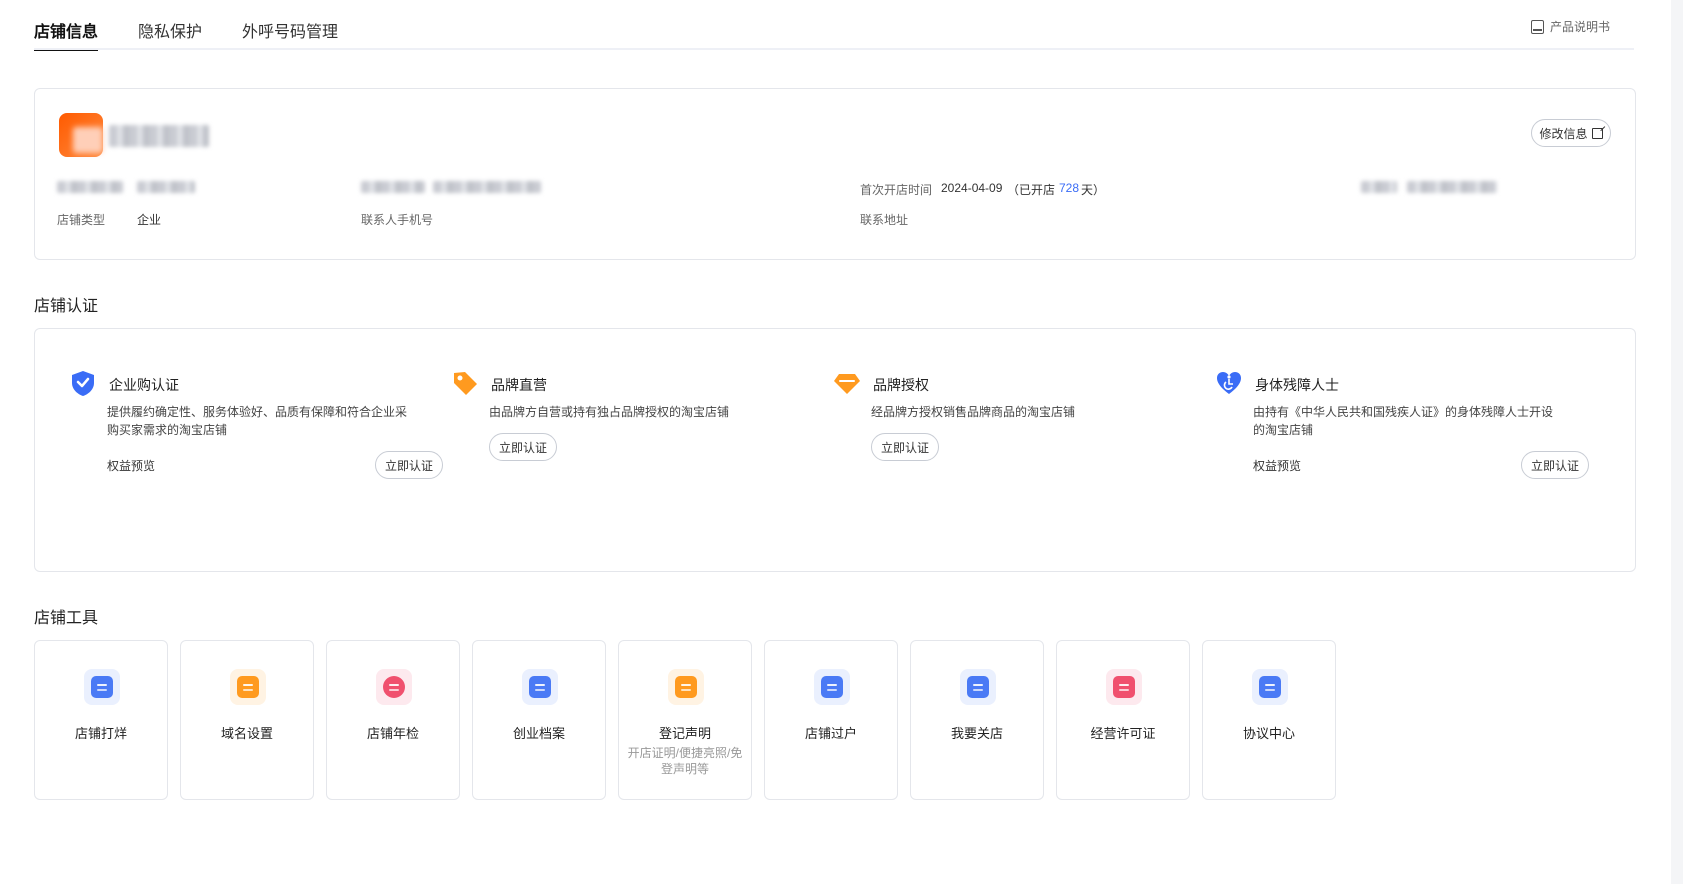 The image size is (1683, 884). I want to click on cert-section-title: 店铺认证, so click(66, 306).